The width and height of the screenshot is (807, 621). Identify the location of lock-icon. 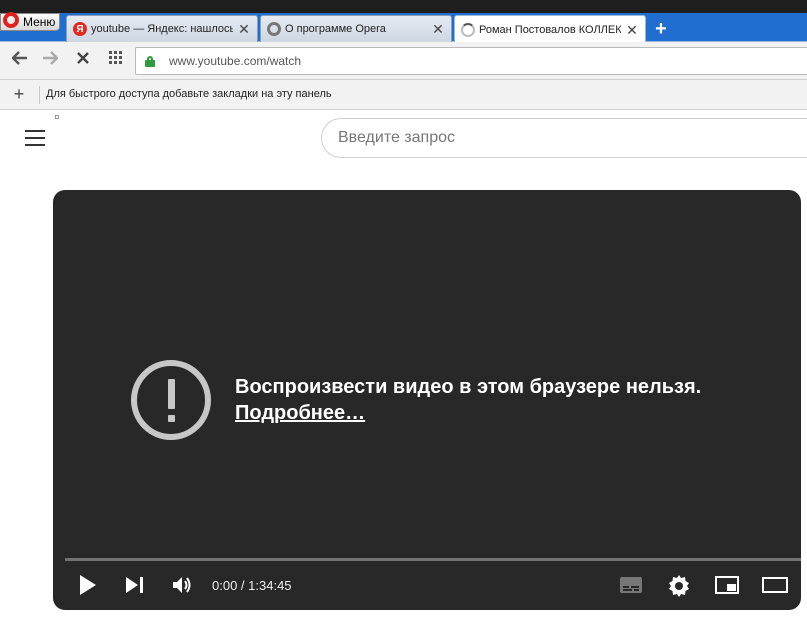
(150, 61).